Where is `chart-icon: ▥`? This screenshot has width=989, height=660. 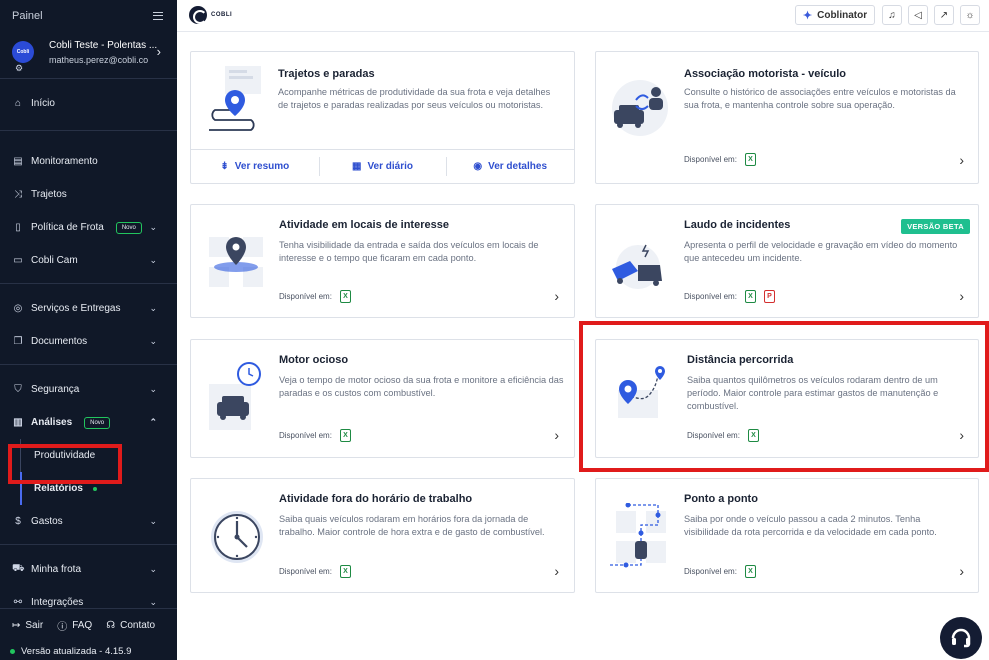 chart-icon: ▥ is located at coordinates (18, 422).